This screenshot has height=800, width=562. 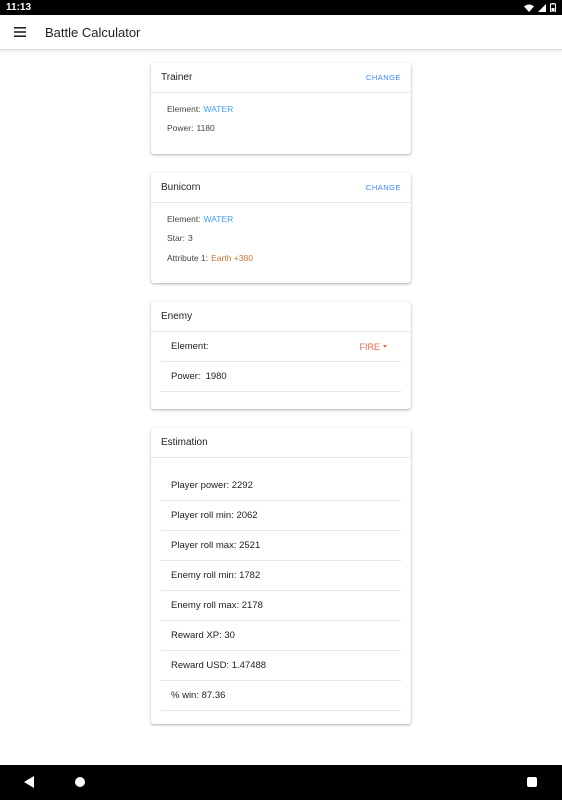 I want to click on bunicorn-star: Star: 3, so click(x=281, y=239).